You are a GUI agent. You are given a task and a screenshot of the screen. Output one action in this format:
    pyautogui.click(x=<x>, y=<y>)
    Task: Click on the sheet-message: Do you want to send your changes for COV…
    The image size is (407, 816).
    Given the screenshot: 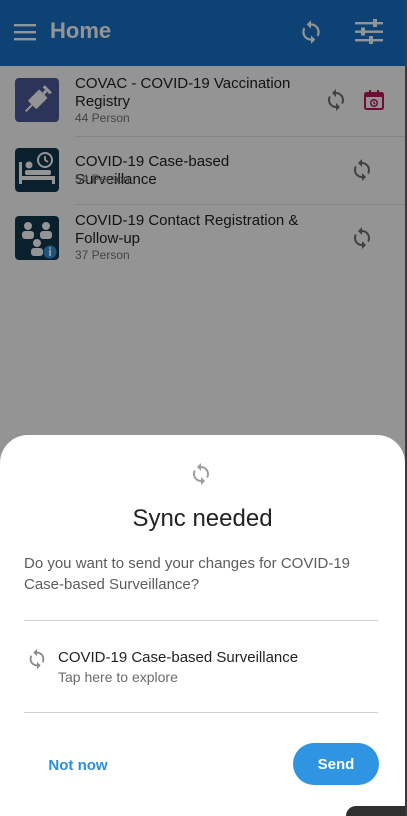 What is the action you would take?
    pyautogui.click(x=187, y=574)
    